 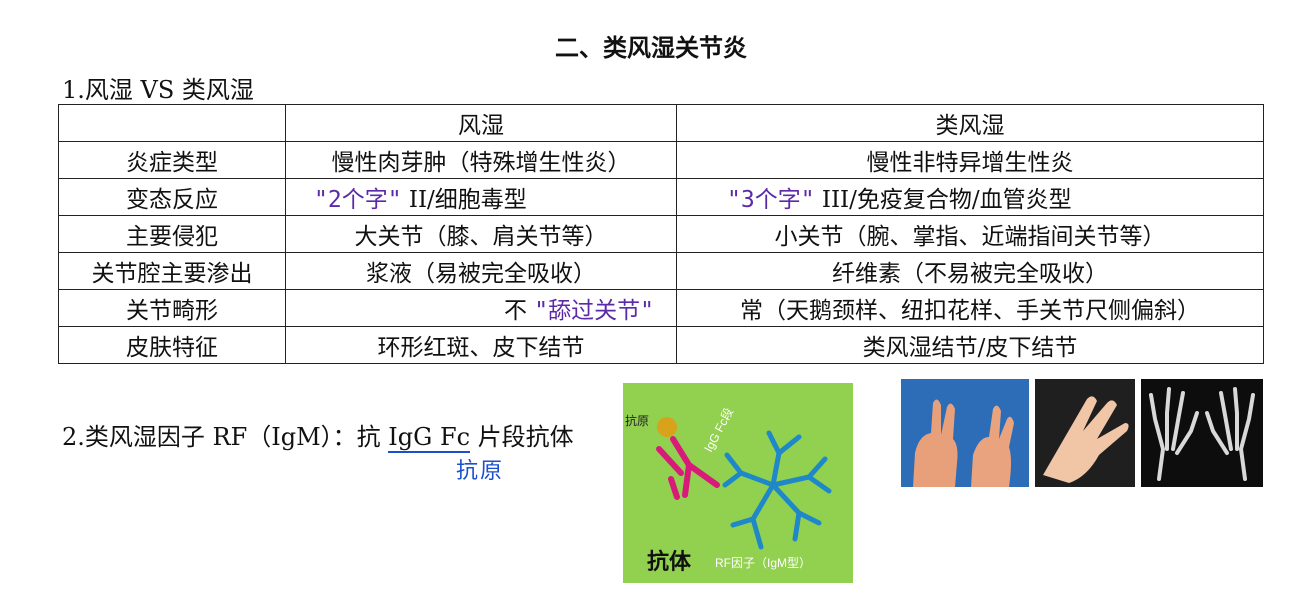 I want to click on rheumatic-cell: 大关节（膝、肩关节等）, so click(x=481, y=234).